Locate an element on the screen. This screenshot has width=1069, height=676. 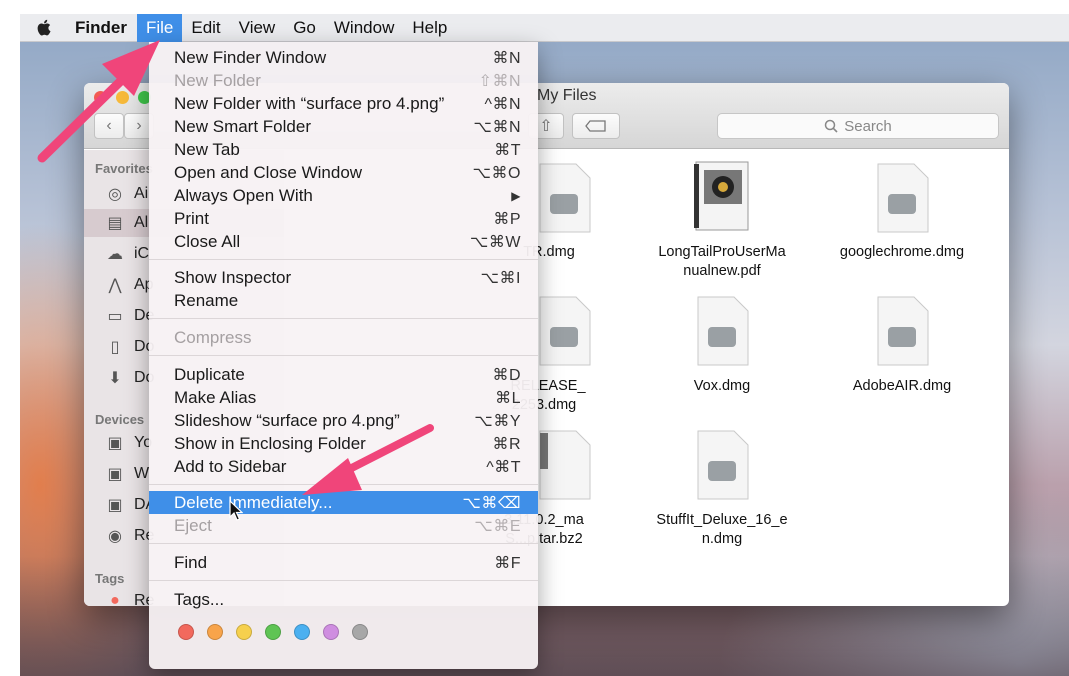
chevron-left-icon: ‹ is located at coordinates (109, 125).